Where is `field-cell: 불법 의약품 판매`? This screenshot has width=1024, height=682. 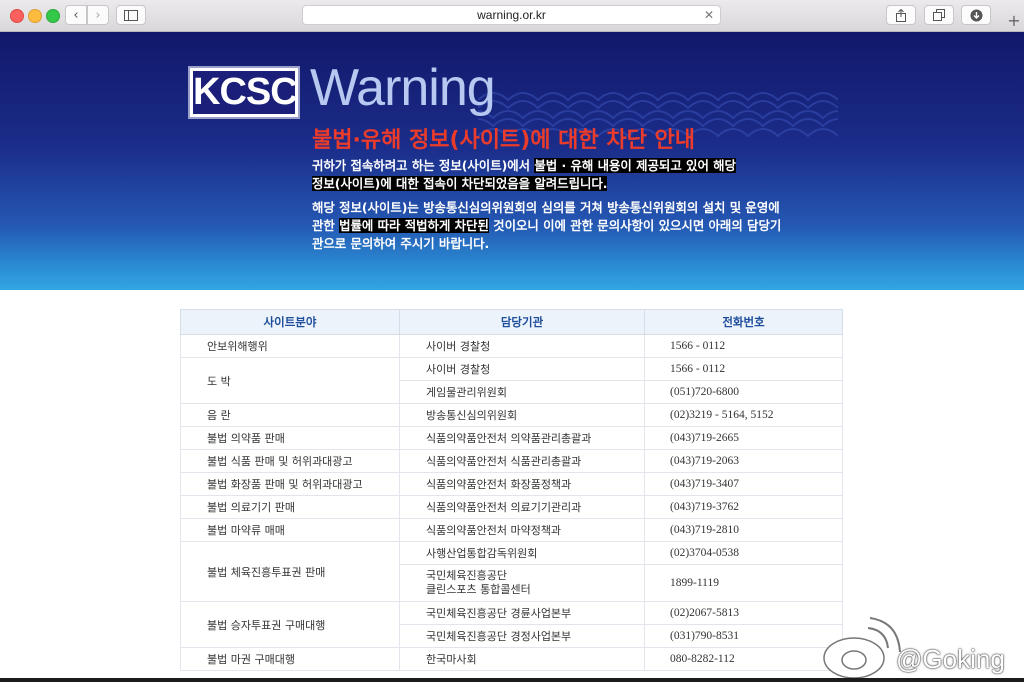 field-cell: 불법 의약품 판매 is located at coordinates (290, 438).